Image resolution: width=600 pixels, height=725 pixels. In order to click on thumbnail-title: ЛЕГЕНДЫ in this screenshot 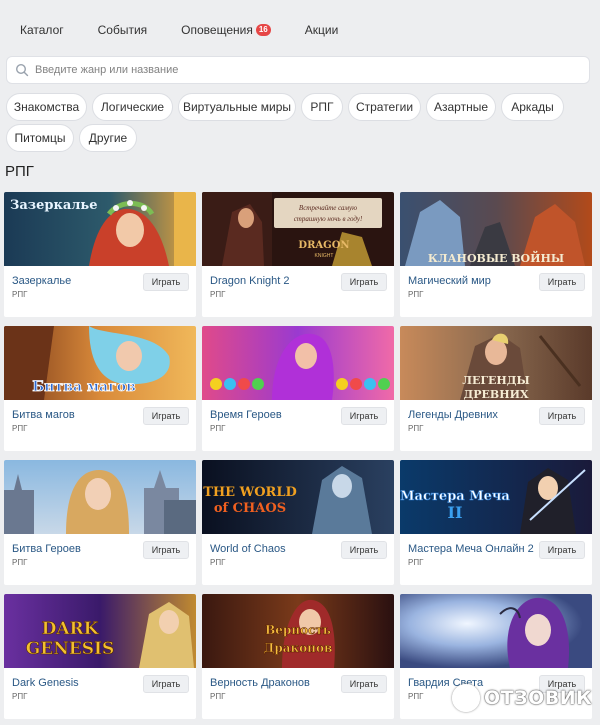, I will do `click(495, 380)`.